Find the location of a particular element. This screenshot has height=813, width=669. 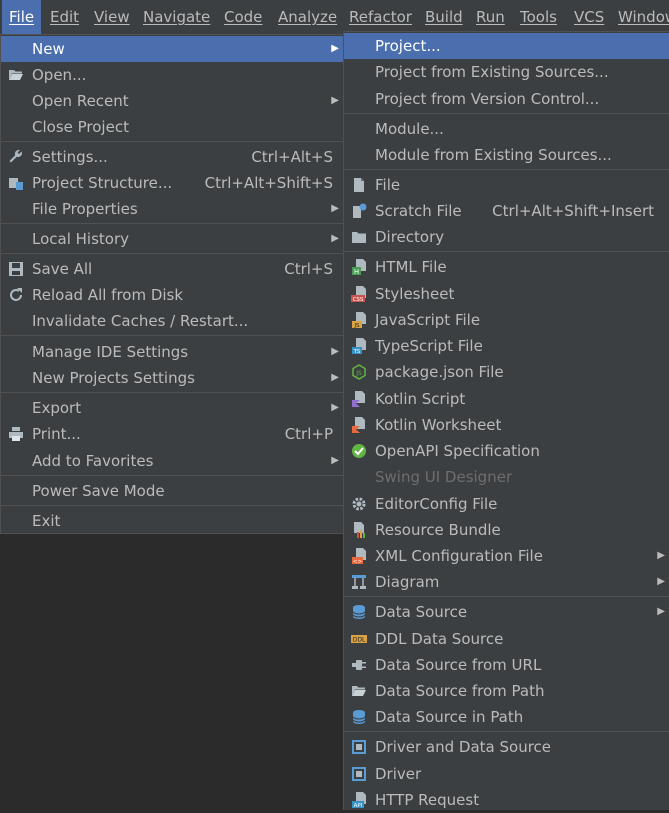

menu-tools: Tools is located at coordinates (538, 17).